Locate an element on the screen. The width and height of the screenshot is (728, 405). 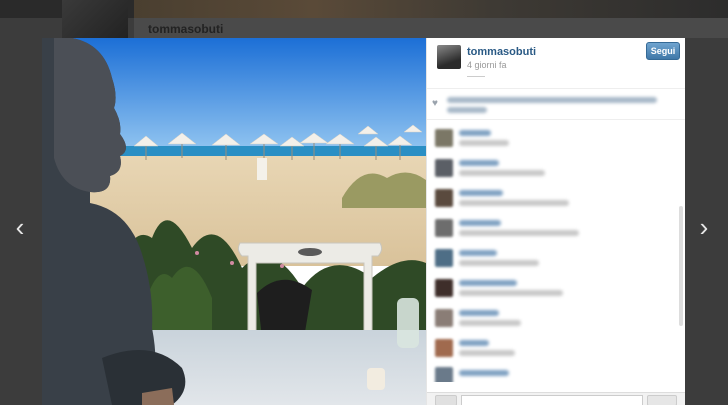
chevron-left-icon: ‹ is located at coordinates (20, 227).